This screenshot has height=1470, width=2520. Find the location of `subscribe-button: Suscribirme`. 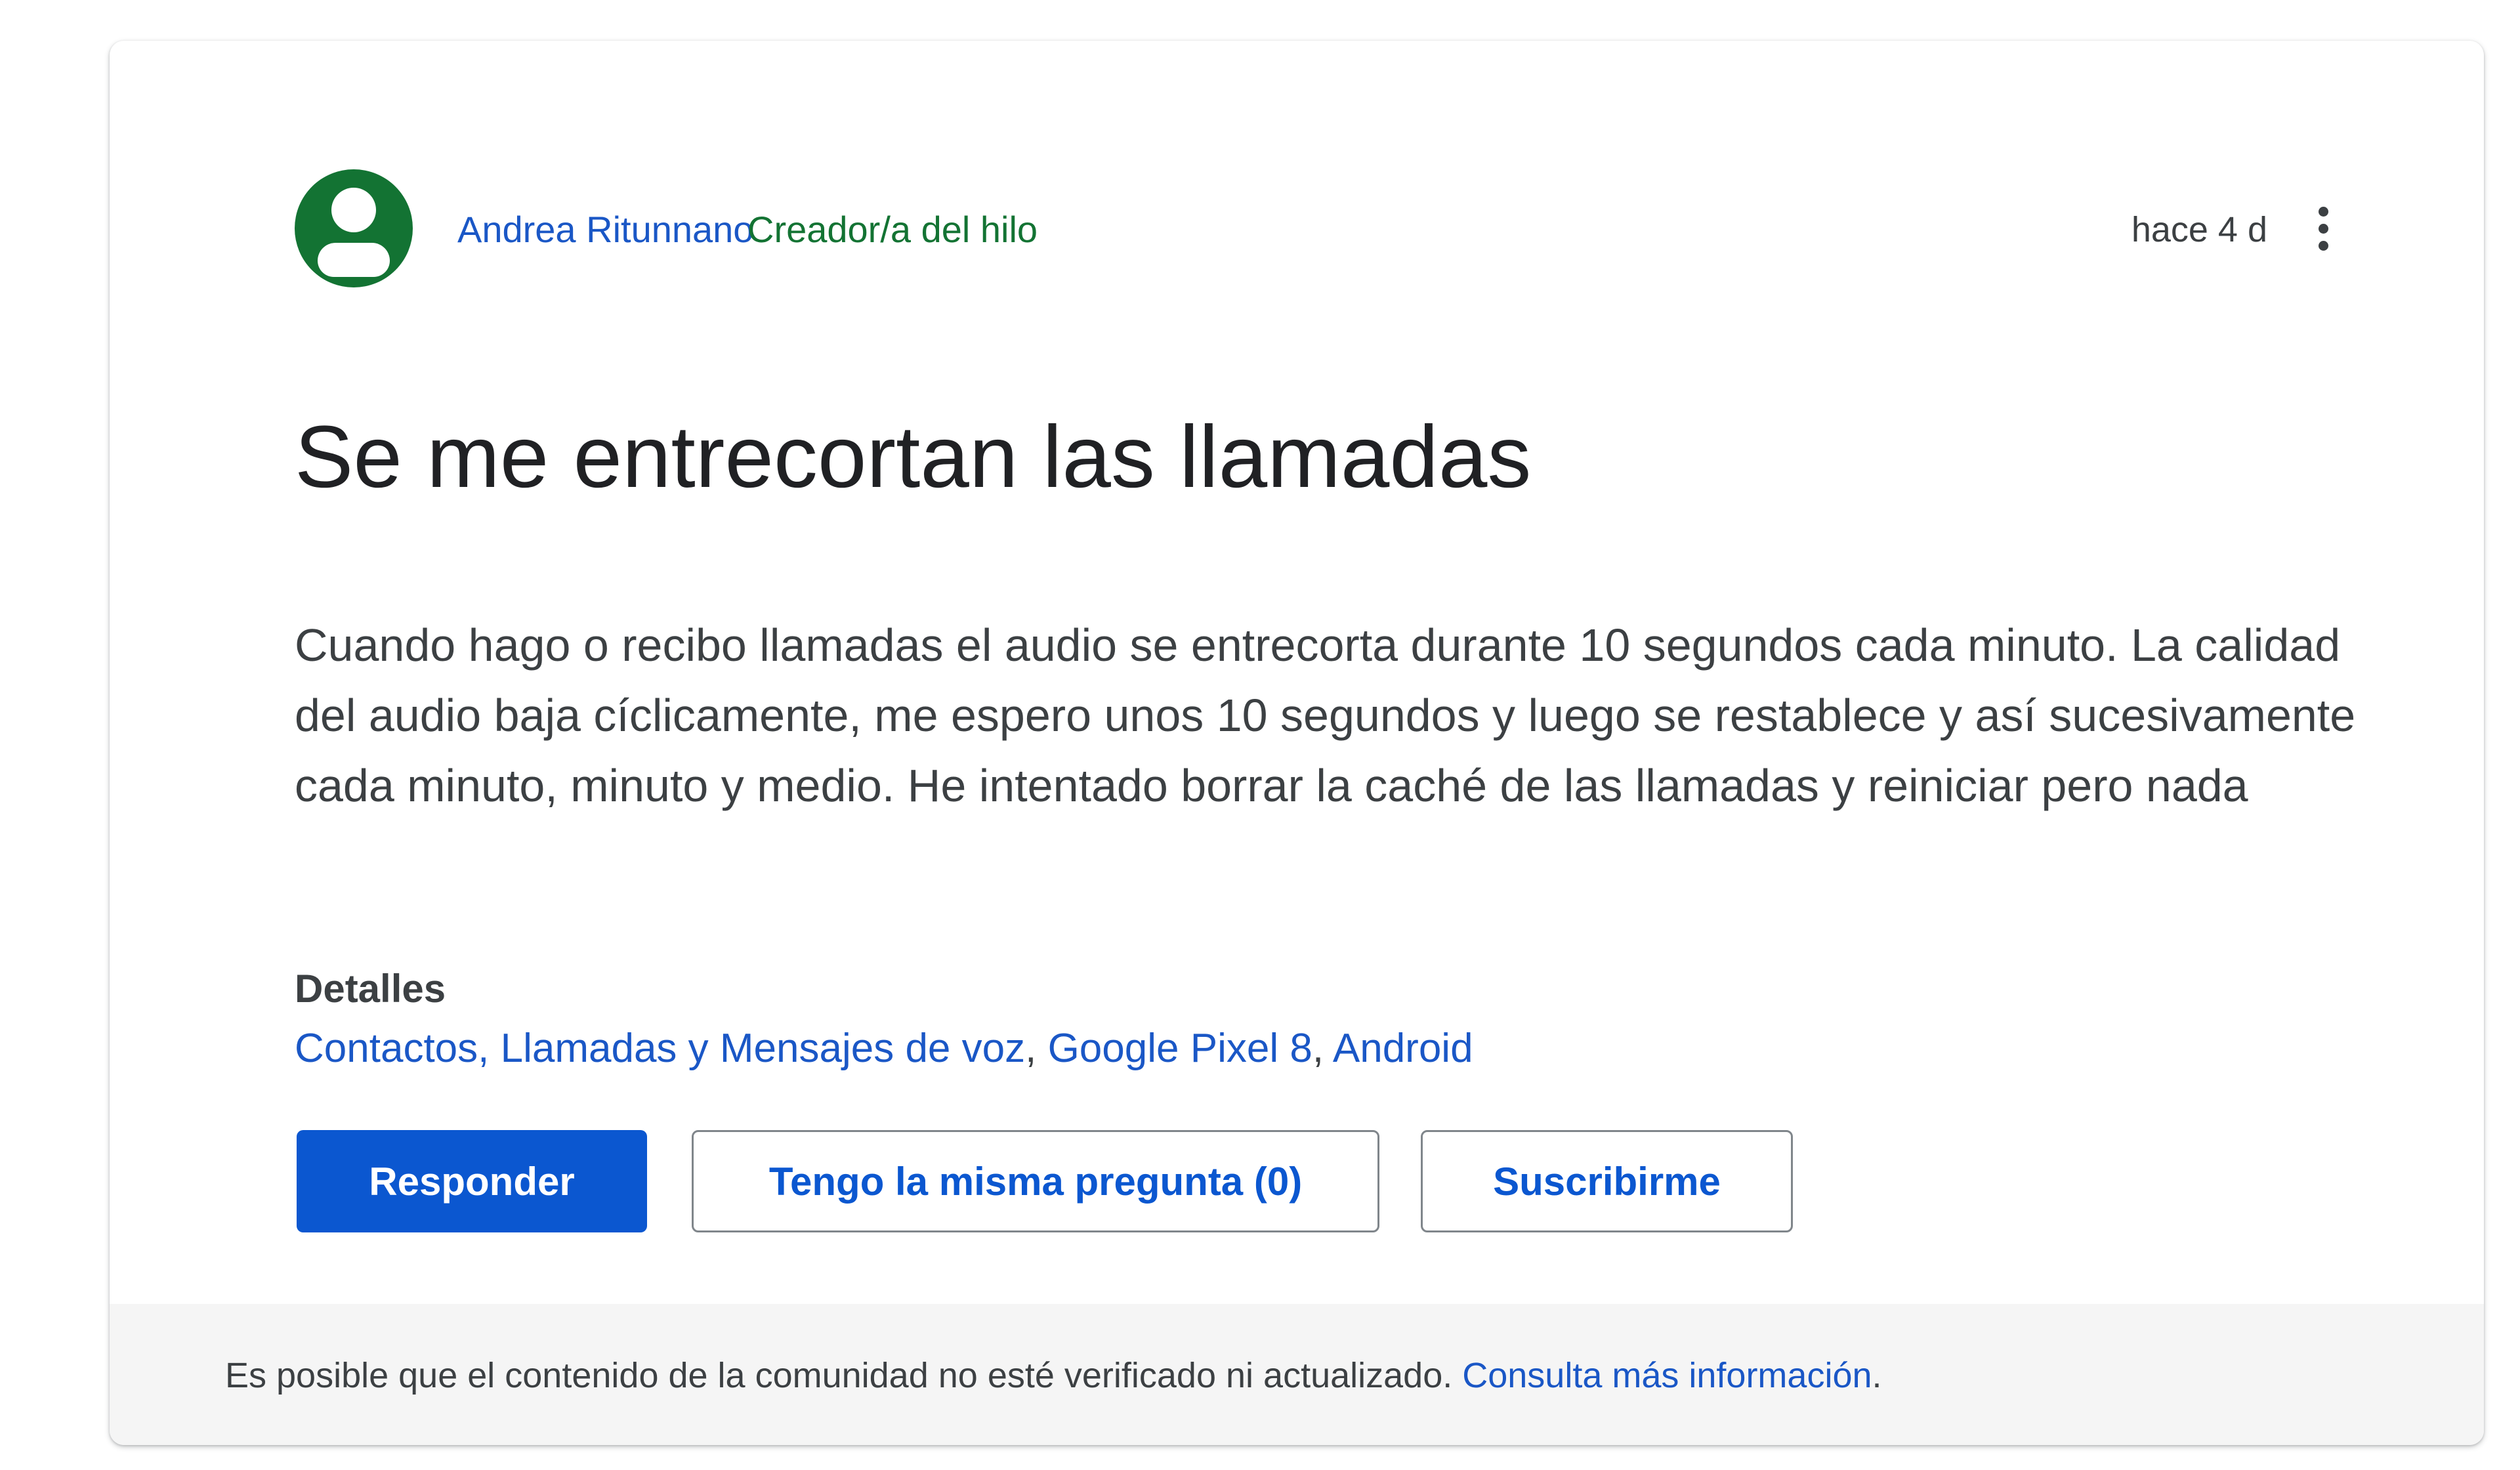

subscribe-button: Suscribirme is located at coordinates (1607, 1181).